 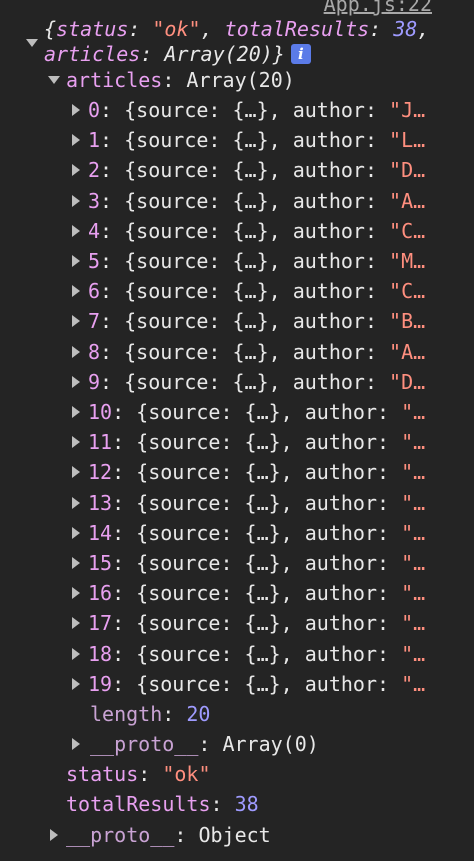 What do you see at coordinates (94, 381) in the screenshot?
I see `article-index: 9` at bounding box center [94, 381].